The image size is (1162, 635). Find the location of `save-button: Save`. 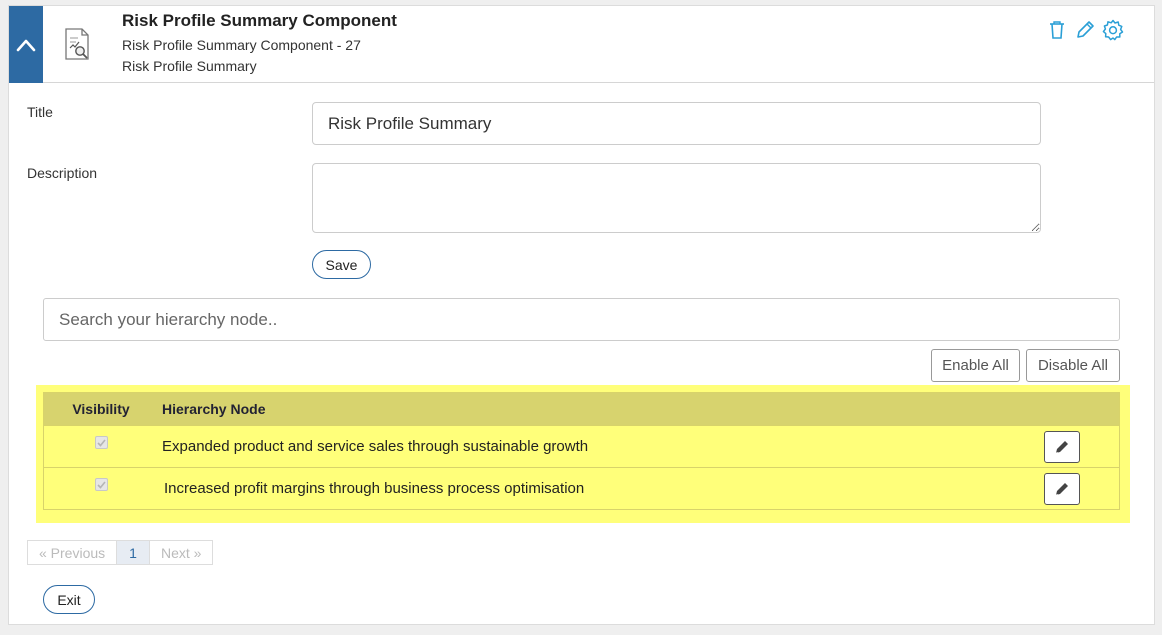

save-button: Save is located at coordinates (341, 264).